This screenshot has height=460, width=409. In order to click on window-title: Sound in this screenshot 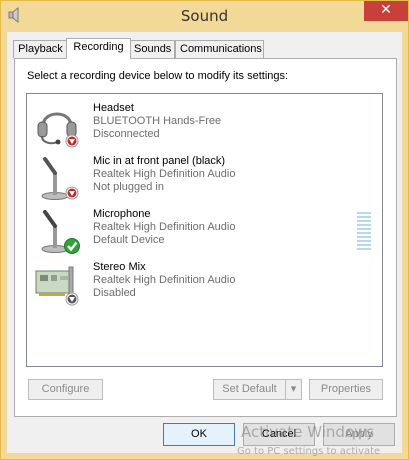, I will do `click(204, 16)`.